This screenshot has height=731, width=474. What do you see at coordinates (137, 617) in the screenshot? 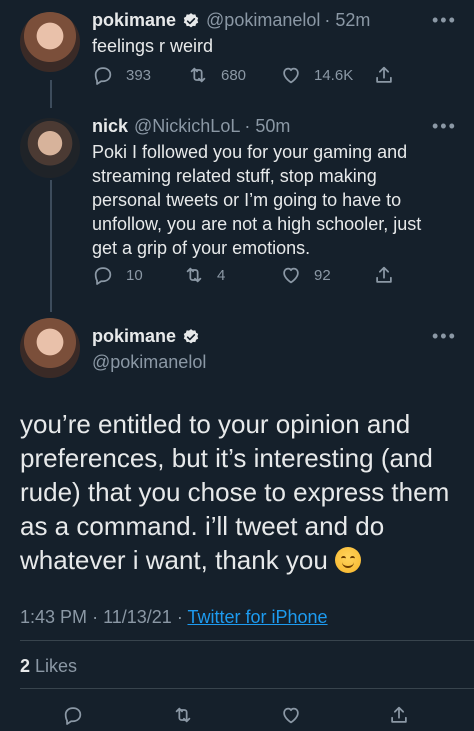
I see `tweet-date: 11/13/21` at bounding box center [137, 617].